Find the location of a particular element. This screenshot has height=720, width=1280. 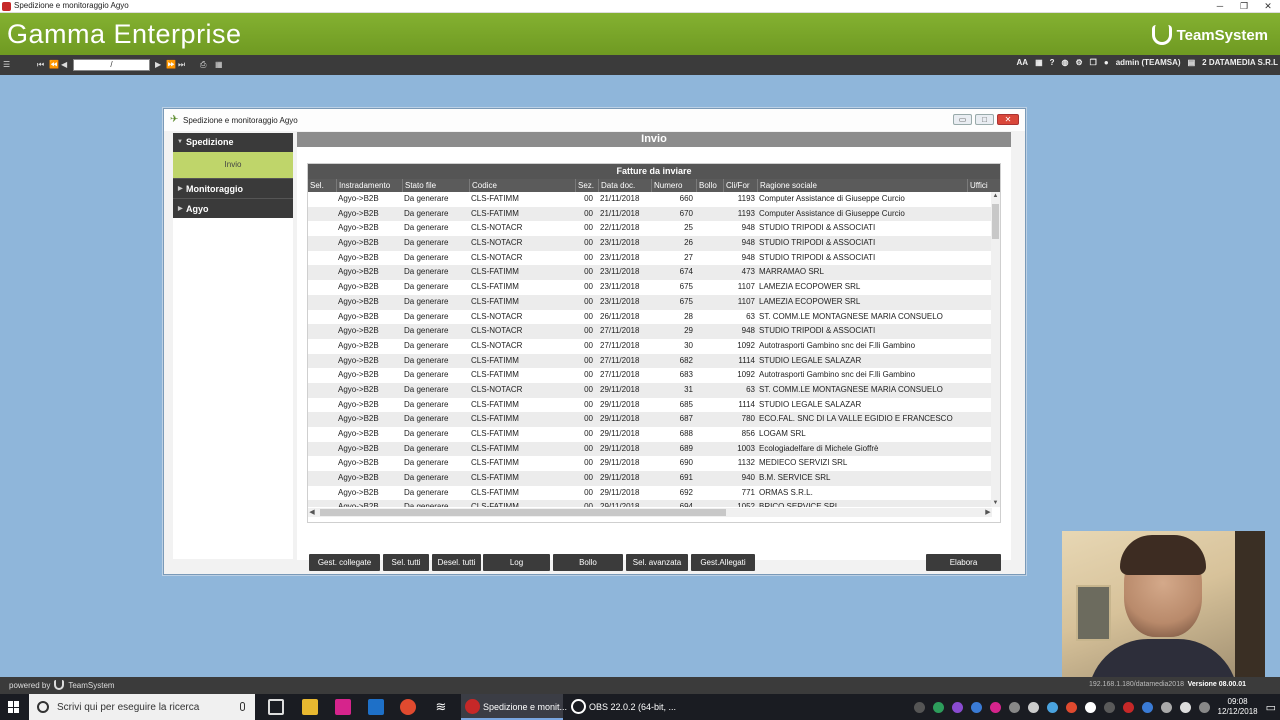

notifications-icon: ▭ is located at coordinates (1271, 707).